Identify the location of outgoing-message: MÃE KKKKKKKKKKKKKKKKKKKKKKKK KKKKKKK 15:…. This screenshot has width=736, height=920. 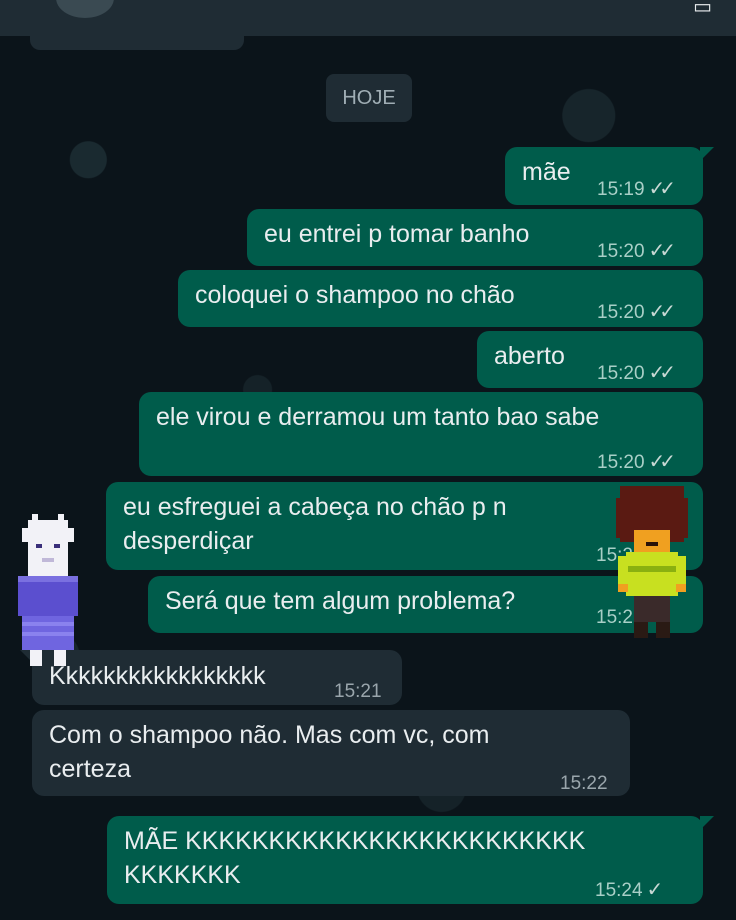
(405, 860).